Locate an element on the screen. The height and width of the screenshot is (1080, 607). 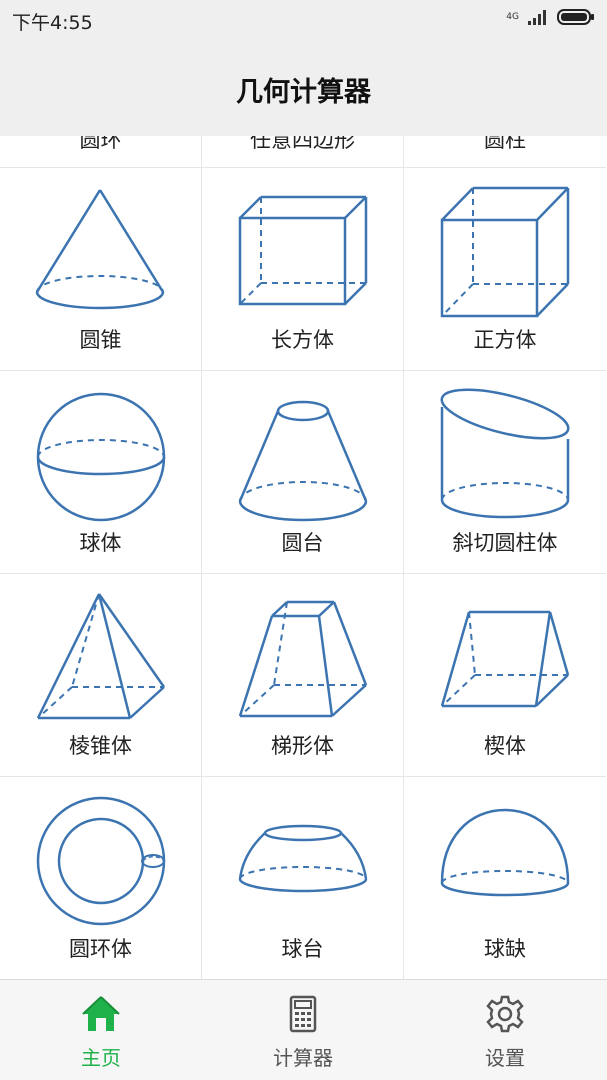
shape-cell-cone: 圆锥 is located at coordinates (101, 269).